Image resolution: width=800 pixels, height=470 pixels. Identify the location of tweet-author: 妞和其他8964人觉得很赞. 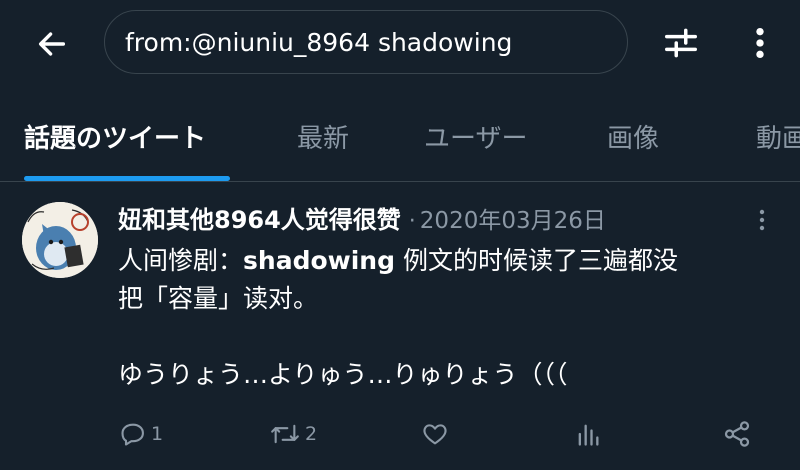
(259, 217).